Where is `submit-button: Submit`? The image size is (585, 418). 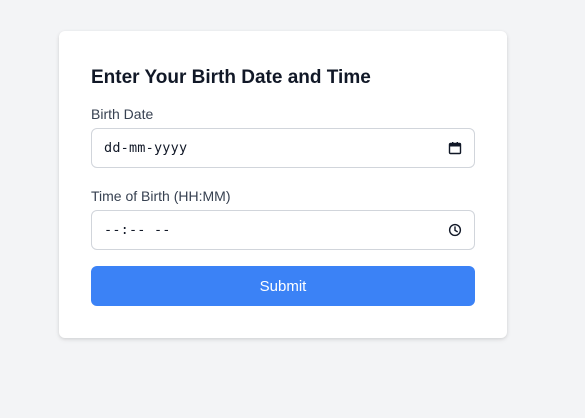
submit-button: Submit is located at coordinates (283, 286).